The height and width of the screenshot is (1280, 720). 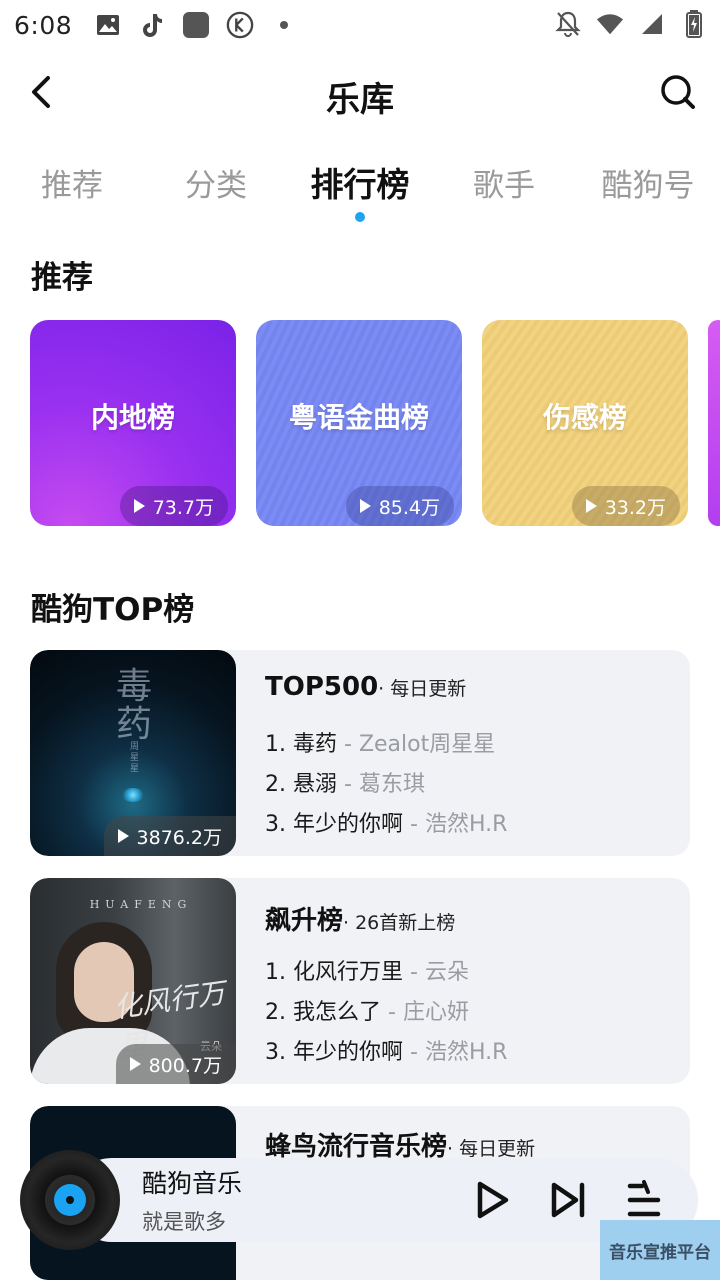 I want to click on app-square-icon, so click(x=196, y=25).